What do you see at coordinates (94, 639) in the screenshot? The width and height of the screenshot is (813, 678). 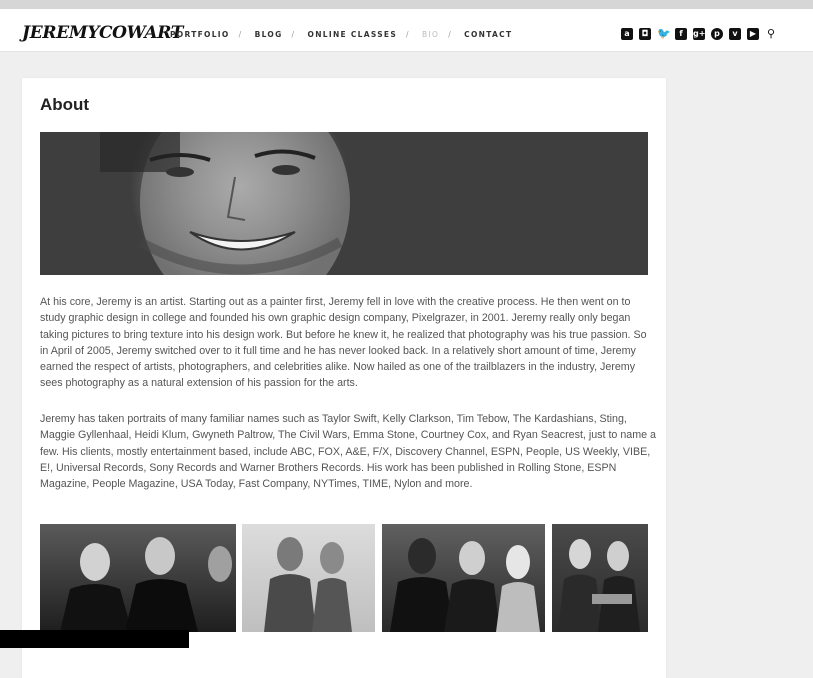 I see `overlay-black-bar` at bounding box center [94, 639].